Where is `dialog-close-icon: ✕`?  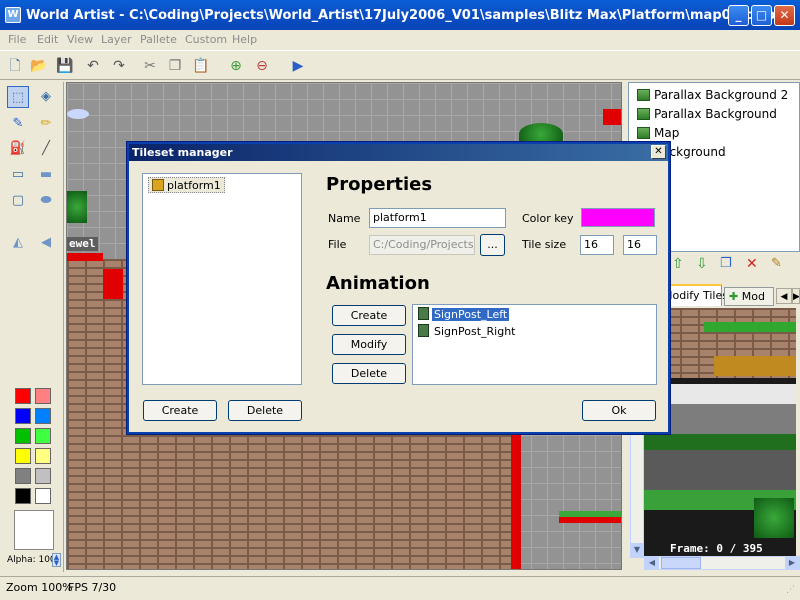 dialog-close-icon: ✕ is located at coordinates (658, 152).